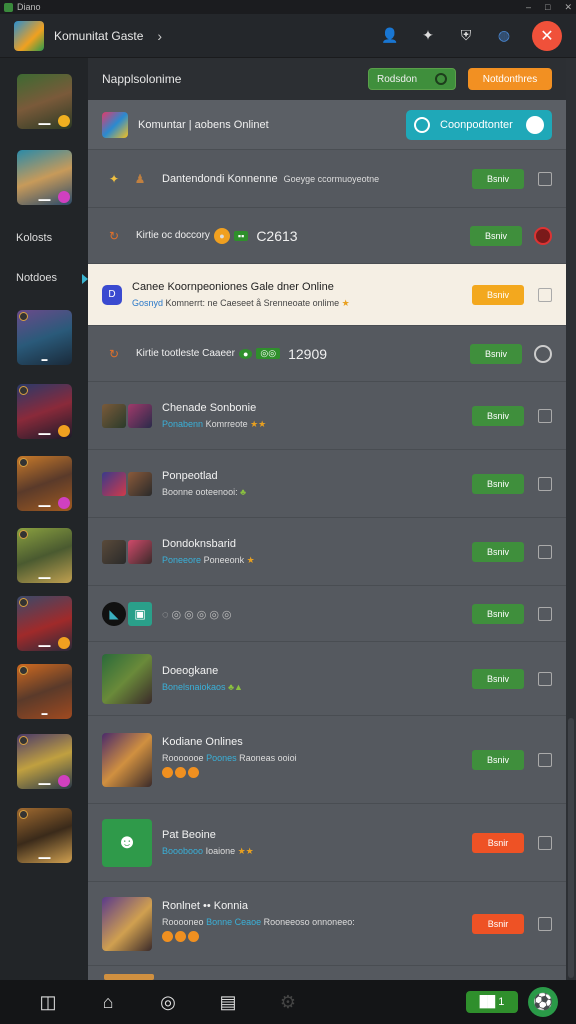 This screenshot has width=576, height=1024. I want to click on list-item: Ponpeotlad Boonne ooteenooi: ♣ Bsniv, so click(327, 484).